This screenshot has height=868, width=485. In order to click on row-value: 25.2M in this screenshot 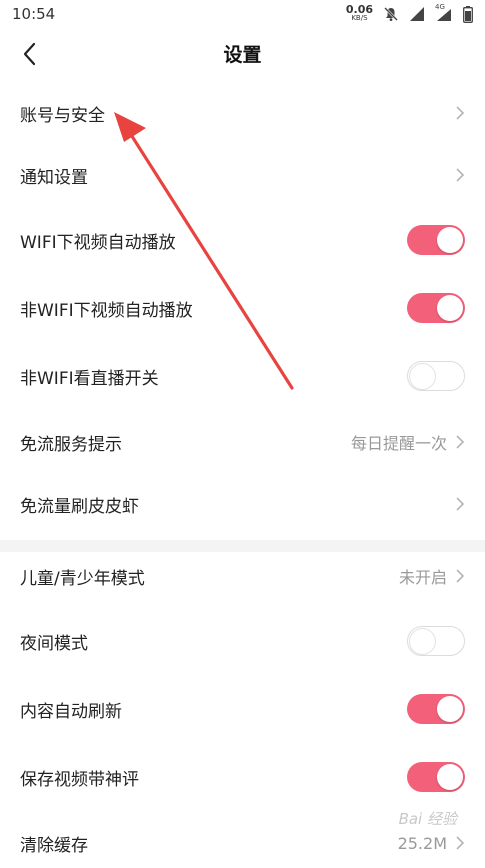, I will do `click(422, 843)`.